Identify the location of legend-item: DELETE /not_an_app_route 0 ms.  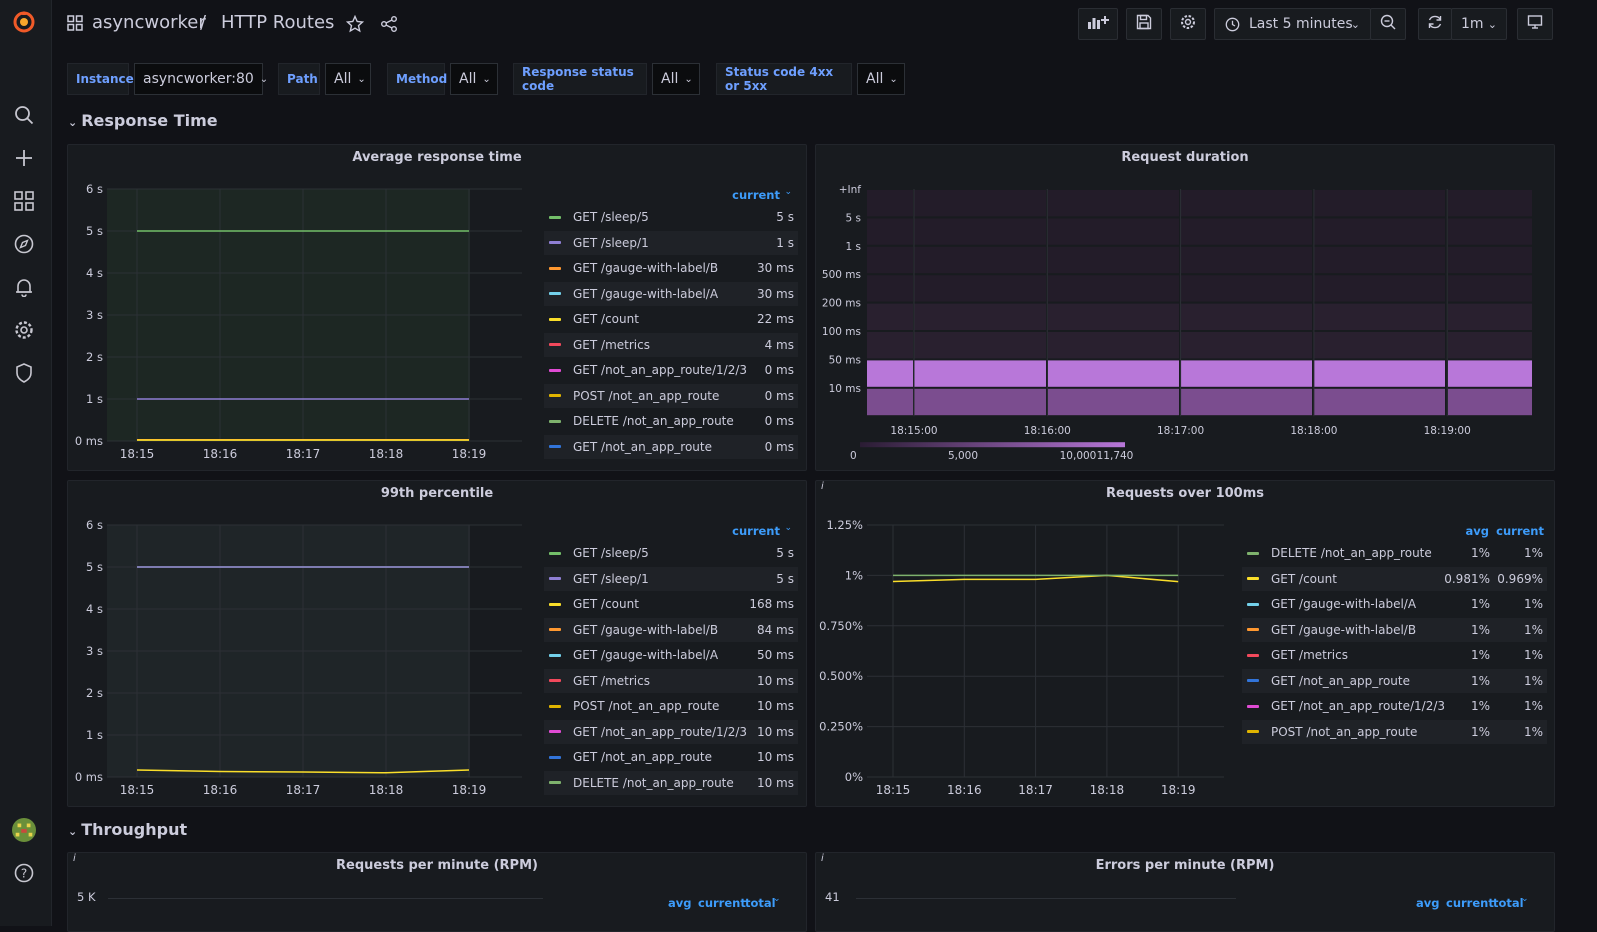
(671, 421).